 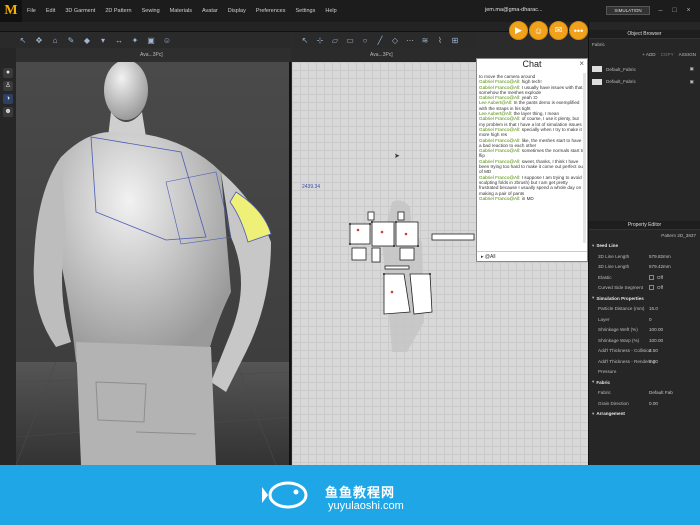 I want to click on menu-item: Materials, so click(x=181, y=11).